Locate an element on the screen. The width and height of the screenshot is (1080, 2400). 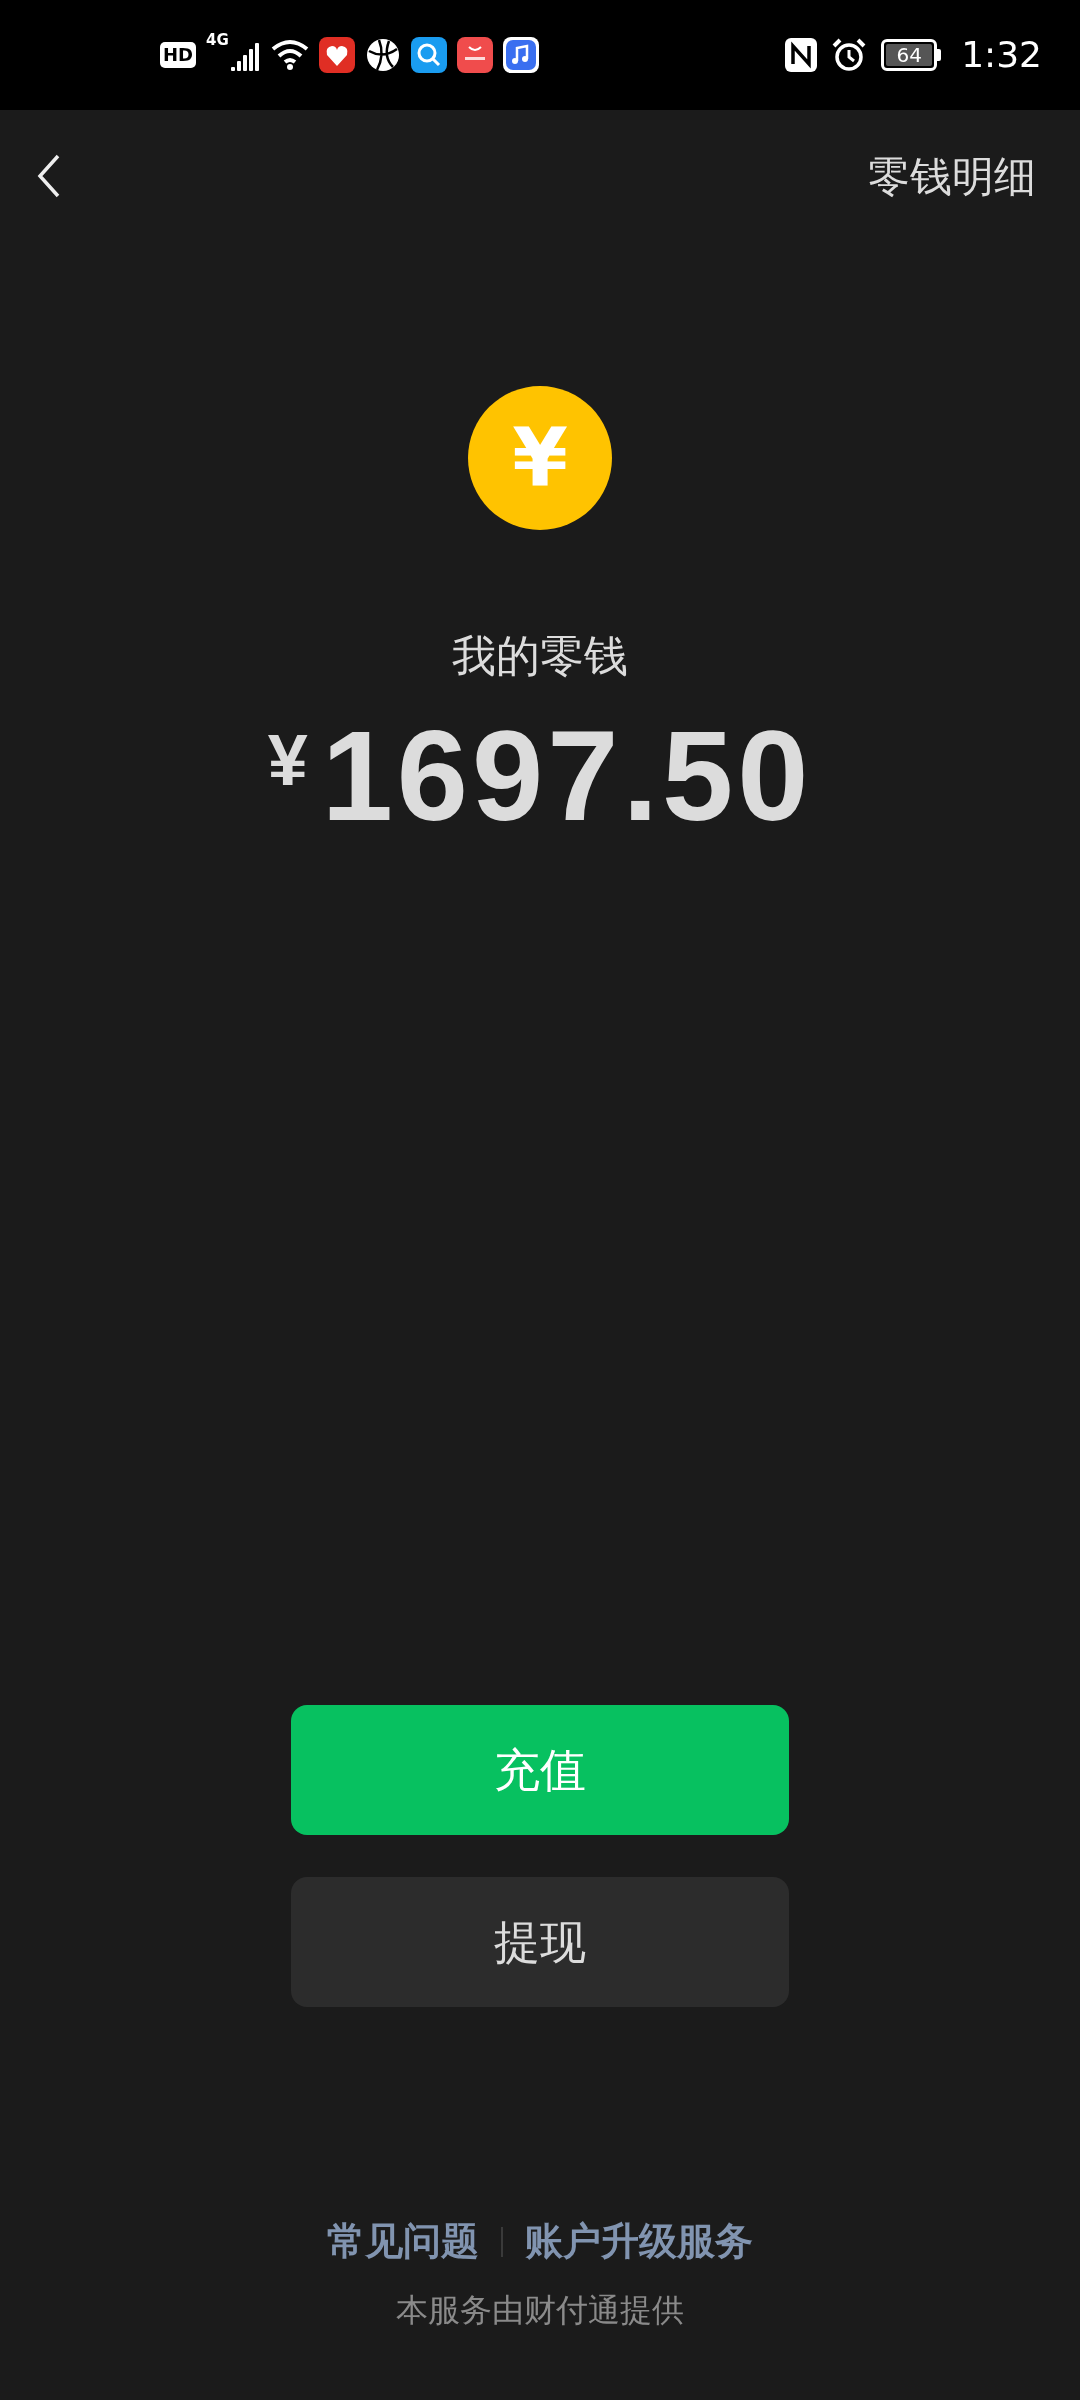
balance-amount: 1697.50 is located at coordinates (567, 776).